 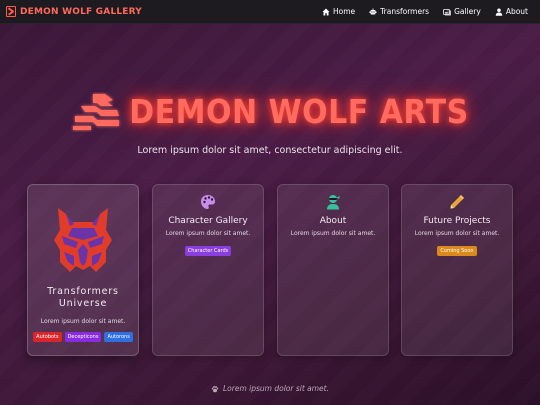 I want to click on nav-link-transformers: Transformers, so click(x=399, y=11).